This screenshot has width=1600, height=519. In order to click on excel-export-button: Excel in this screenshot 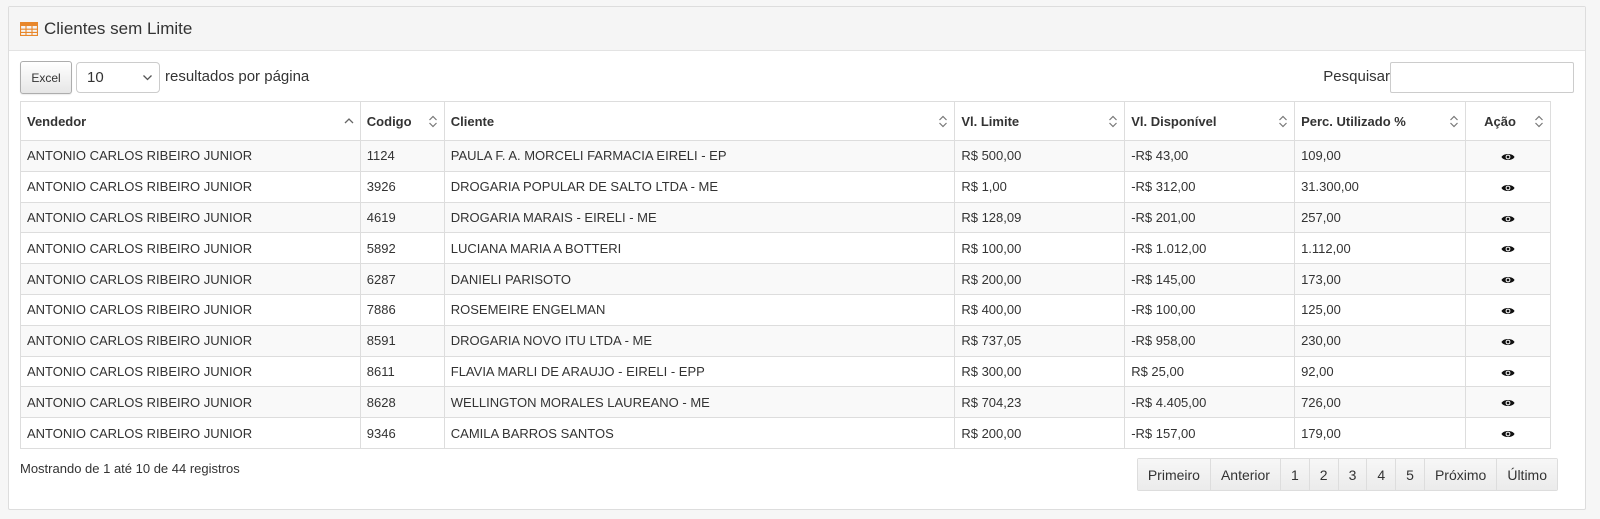, I will do `click(46, 77)`.